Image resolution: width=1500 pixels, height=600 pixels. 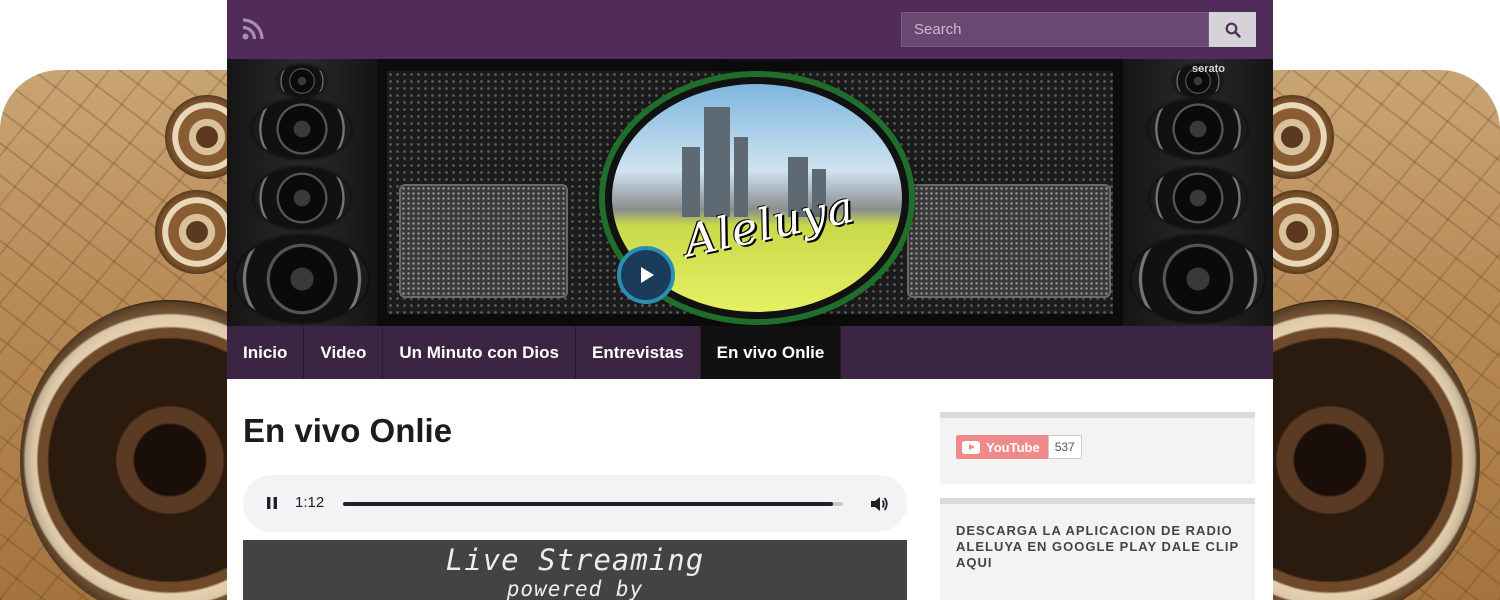 I want to click on search-input, so click(x=1055, y=29).